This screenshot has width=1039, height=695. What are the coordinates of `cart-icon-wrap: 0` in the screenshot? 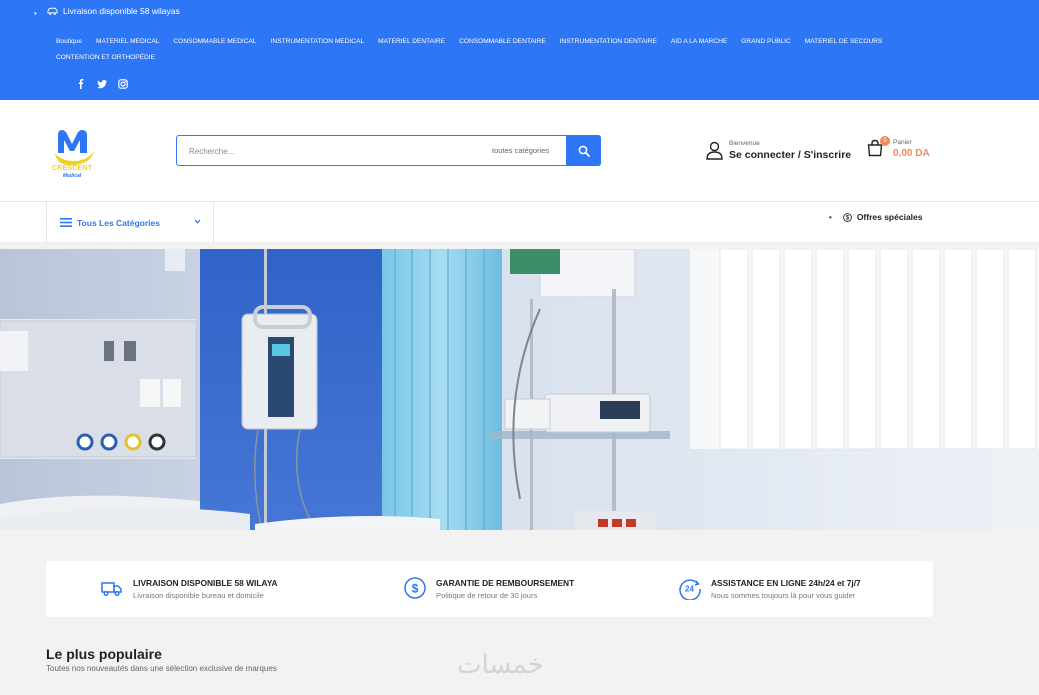 It's located at (878, 147).